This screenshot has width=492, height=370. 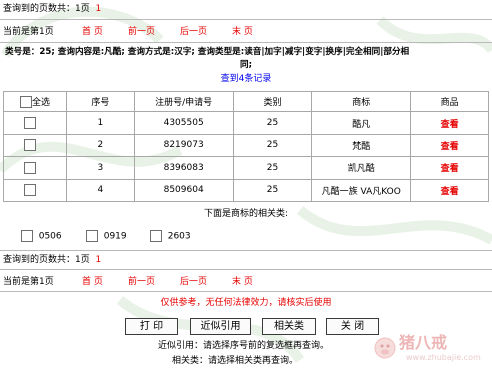 I want to click on row-seq: 3, so click(x=100, y=168).